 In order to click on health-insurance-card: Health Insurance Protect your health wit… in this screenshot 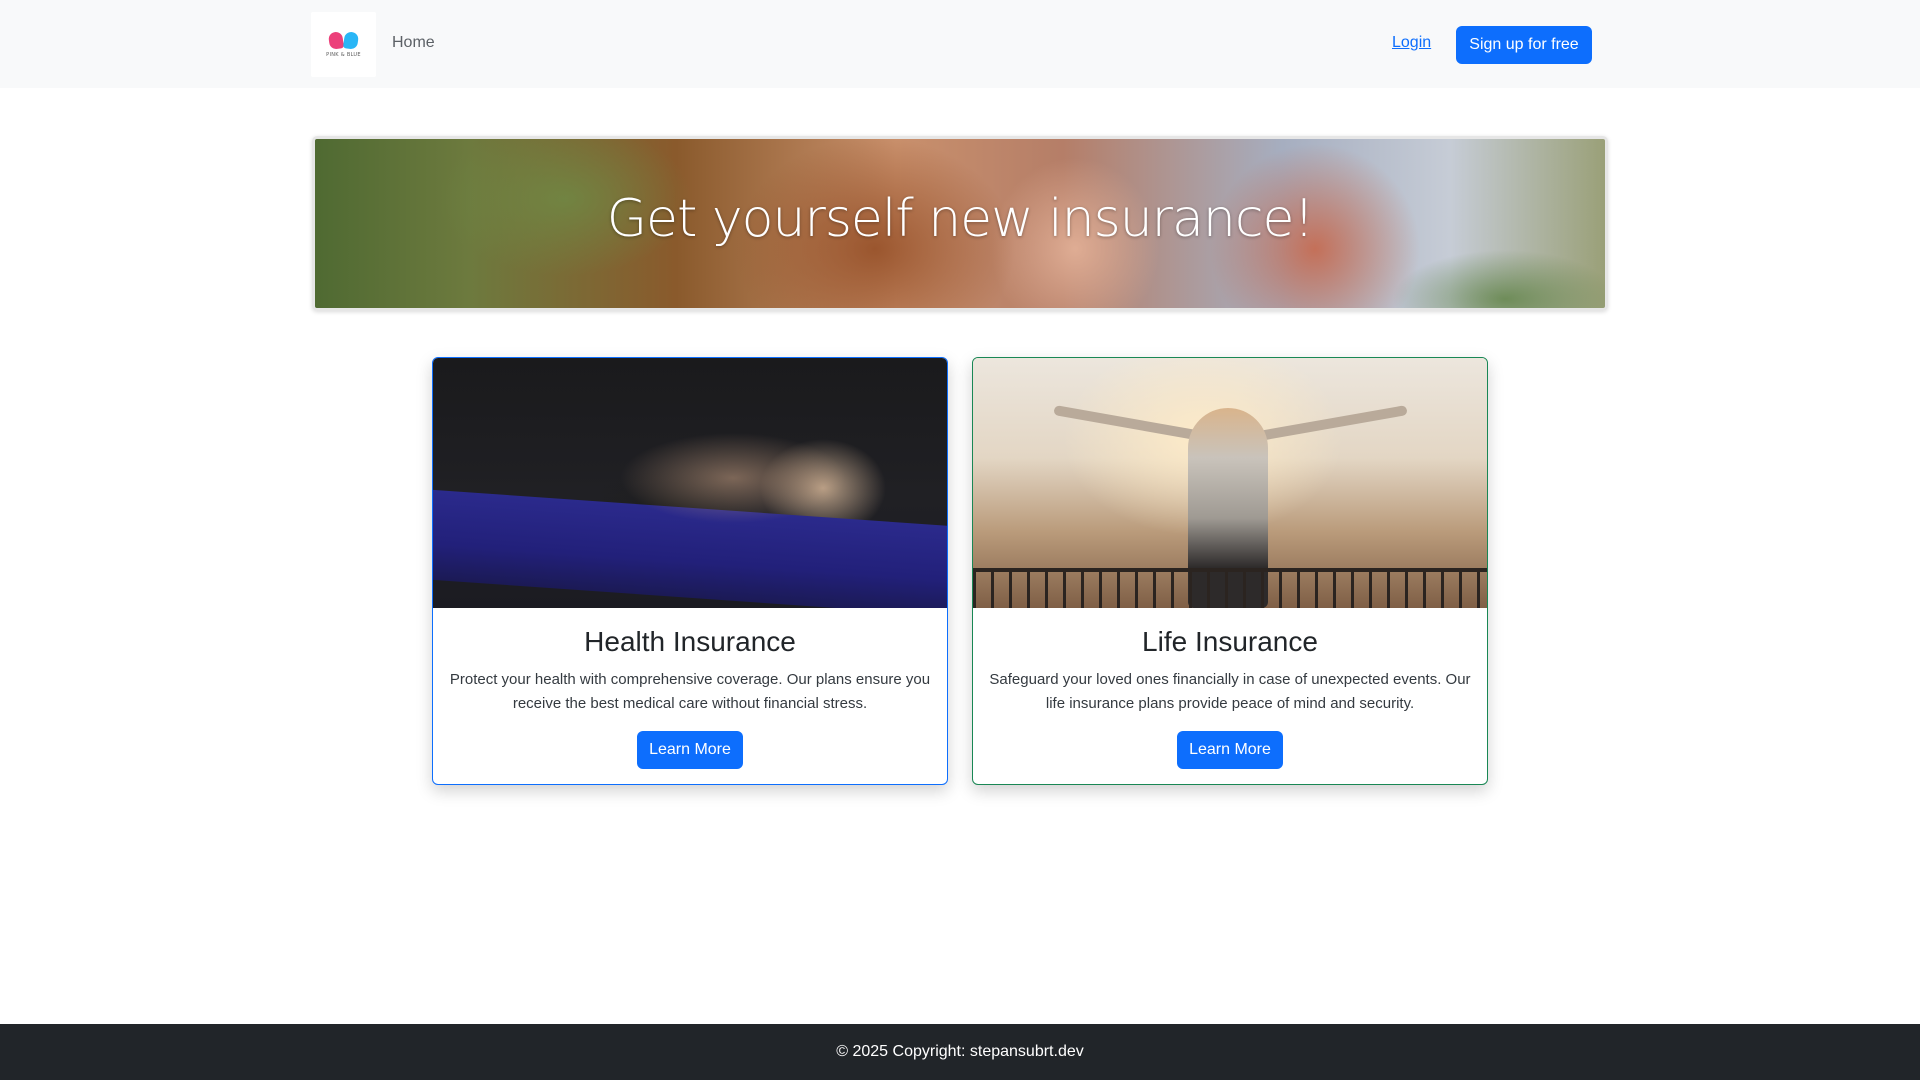, I will do `click(690, 571)`.